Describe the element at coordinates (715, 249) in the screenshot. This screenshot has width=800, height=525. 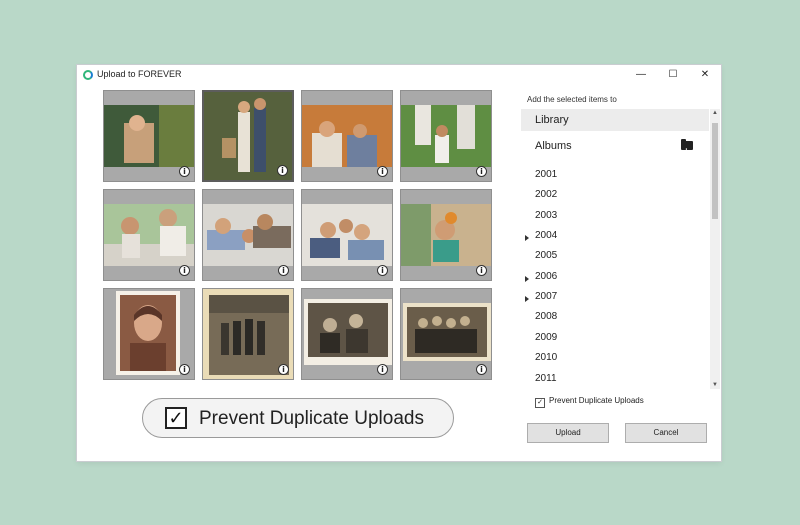
I see `tree-scrollbar: ▲ ▼` at that location.